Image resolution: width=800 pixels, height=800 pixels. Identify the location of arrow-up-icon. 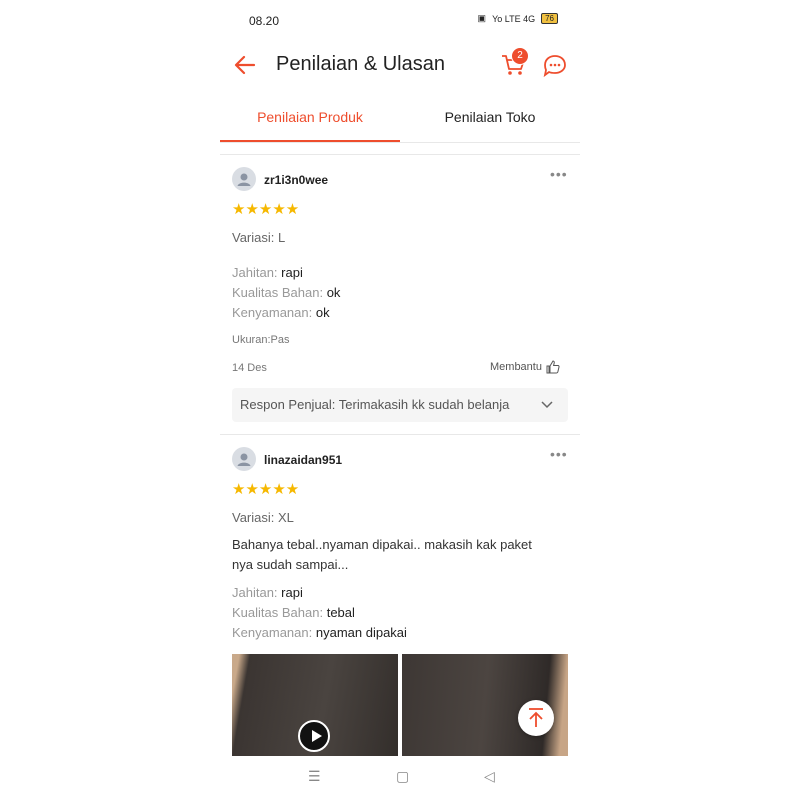
(536, 717).